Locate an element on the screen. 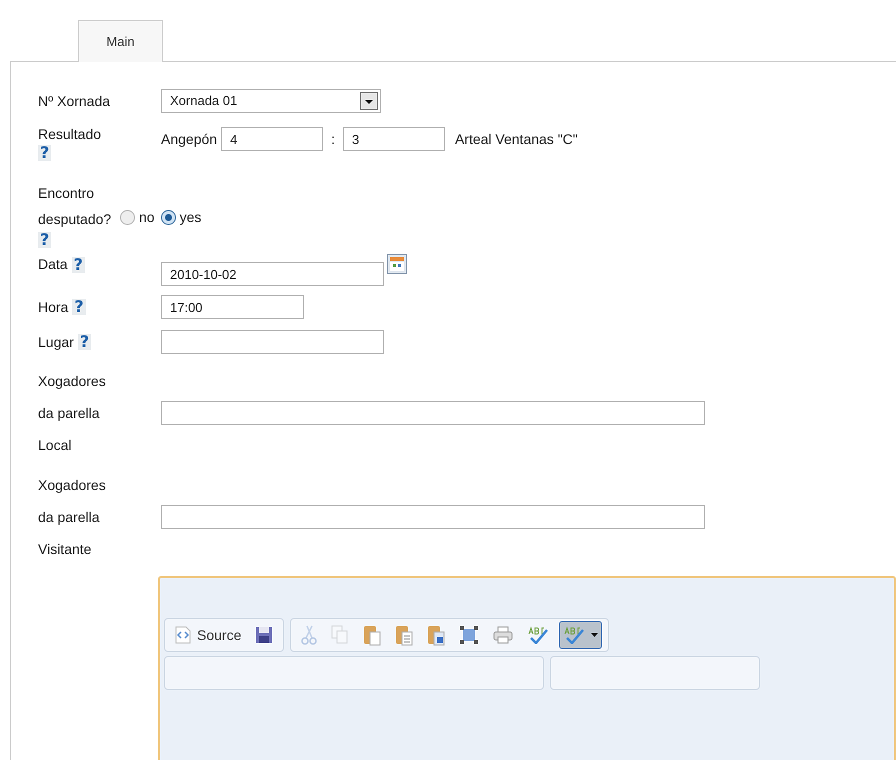 This screenshot has height=760, width=896. calendar-icon is located at coordinates (397, 264).